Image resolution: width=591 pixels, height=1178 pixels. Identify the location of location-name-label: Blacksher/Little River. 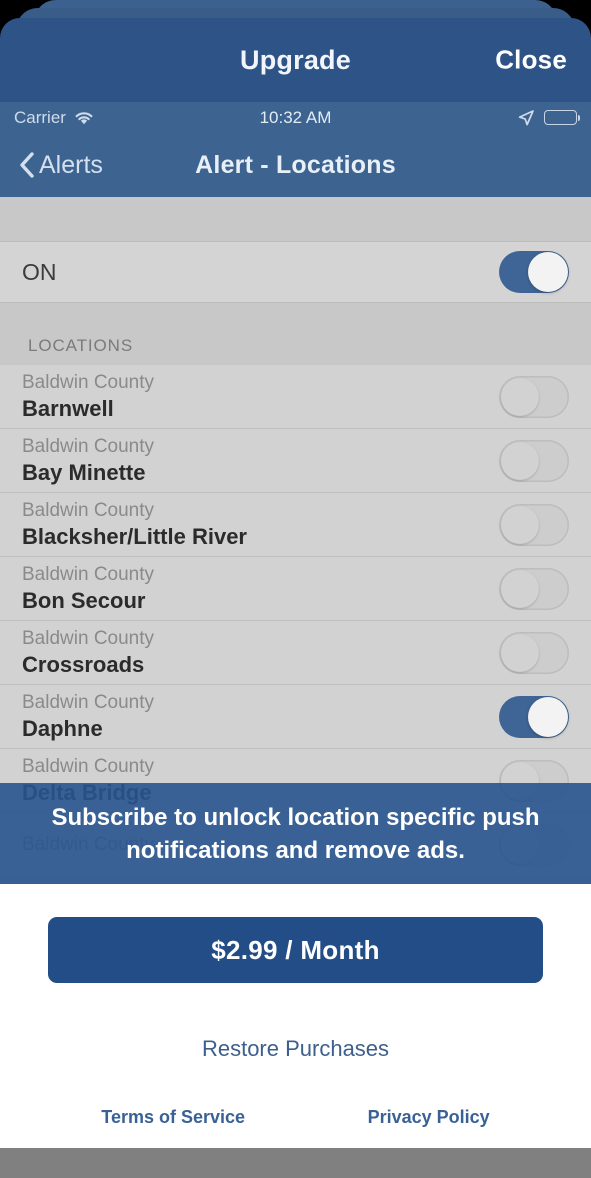
(134, 536).